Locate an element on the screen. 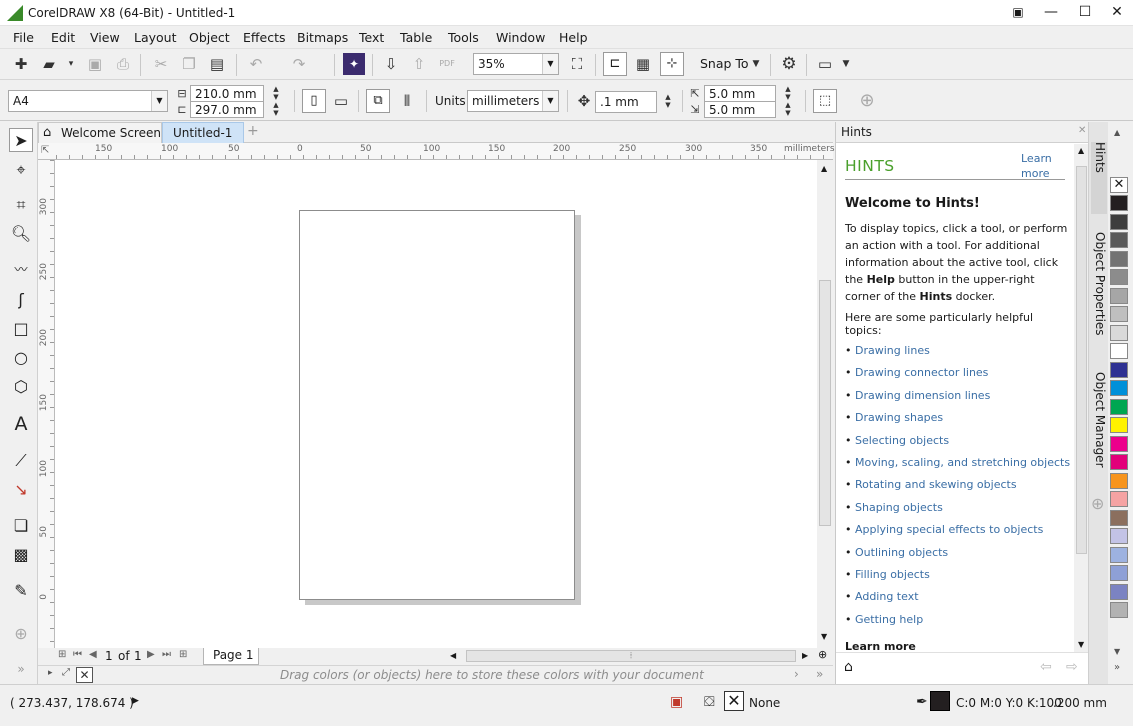 The height and width of the screenshot is (726, 1133). tab-welcome-screen: ⌂ Welcome Screen is located at coordinates (100, 132).